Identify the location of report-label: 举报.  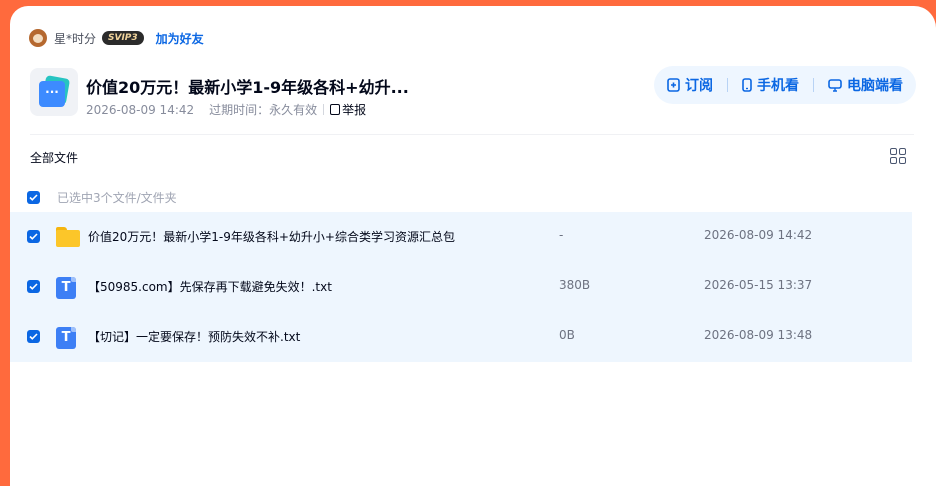
(354, 110).